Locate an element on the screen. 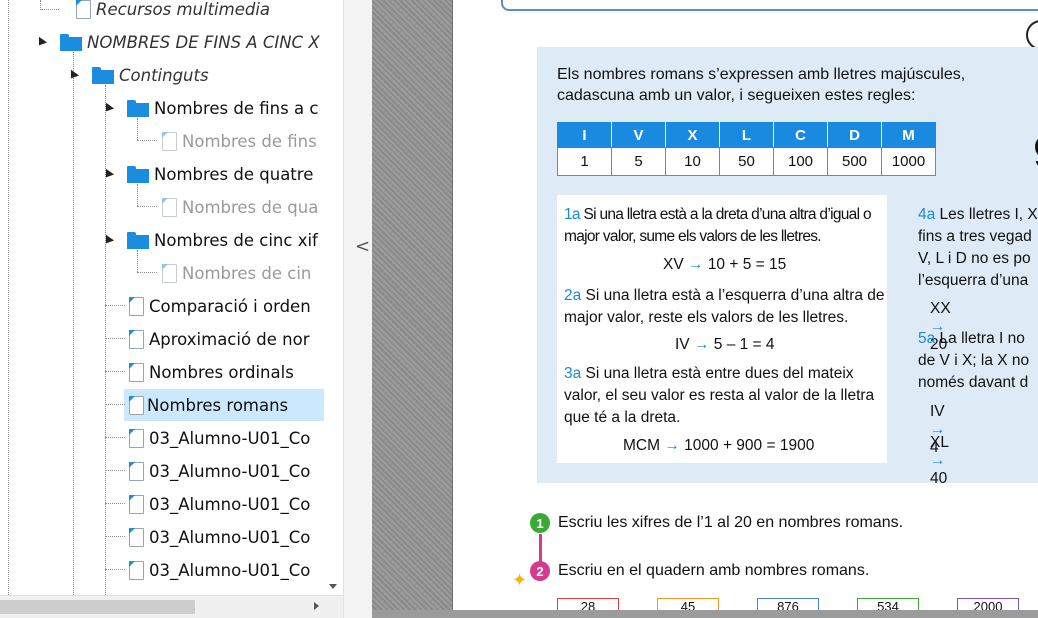 The height and width of the screenshot is (618, 1038). answer-box: 534 is located at coordinates (888, 604).